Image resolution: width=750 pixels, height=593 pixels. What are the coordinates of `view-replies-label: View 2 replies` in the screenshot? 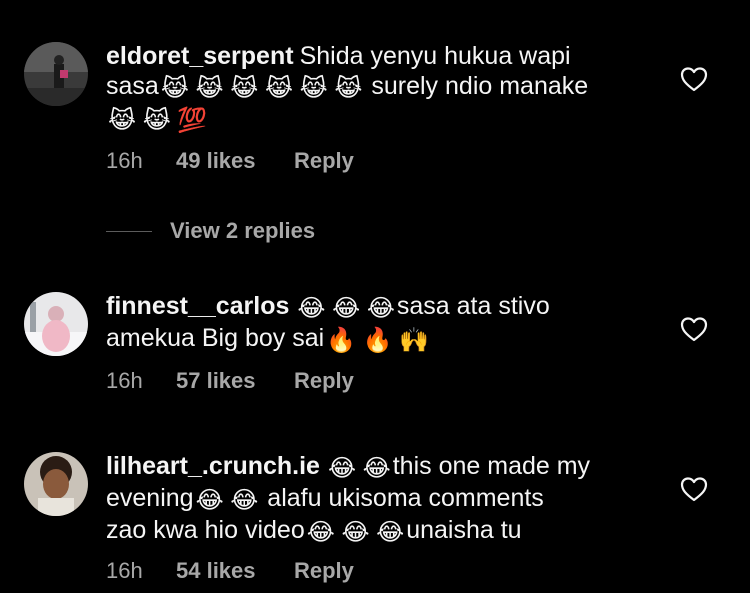 It's located at (243, 230).